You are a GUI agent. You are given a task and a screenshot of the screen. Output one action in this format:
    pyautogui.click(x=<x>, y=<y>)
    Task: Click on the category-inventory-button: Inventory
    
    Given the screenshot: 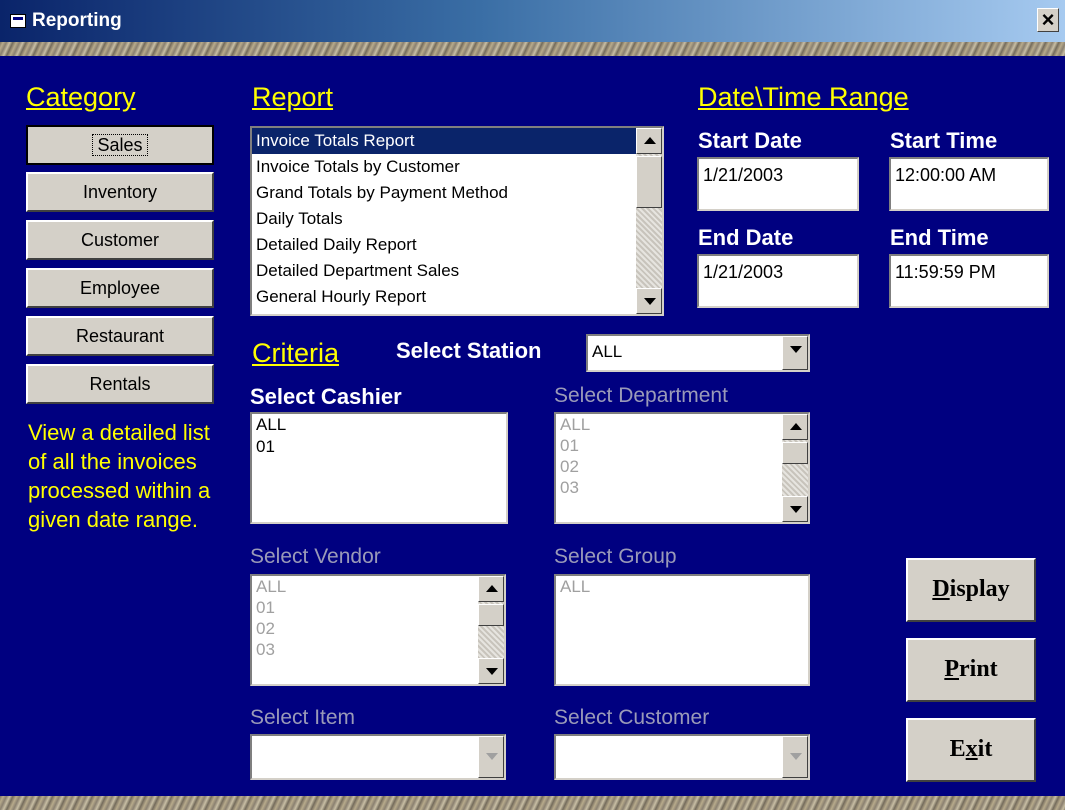 What is the action you would take?
    pyautogui.click(x=120, y=192)
    